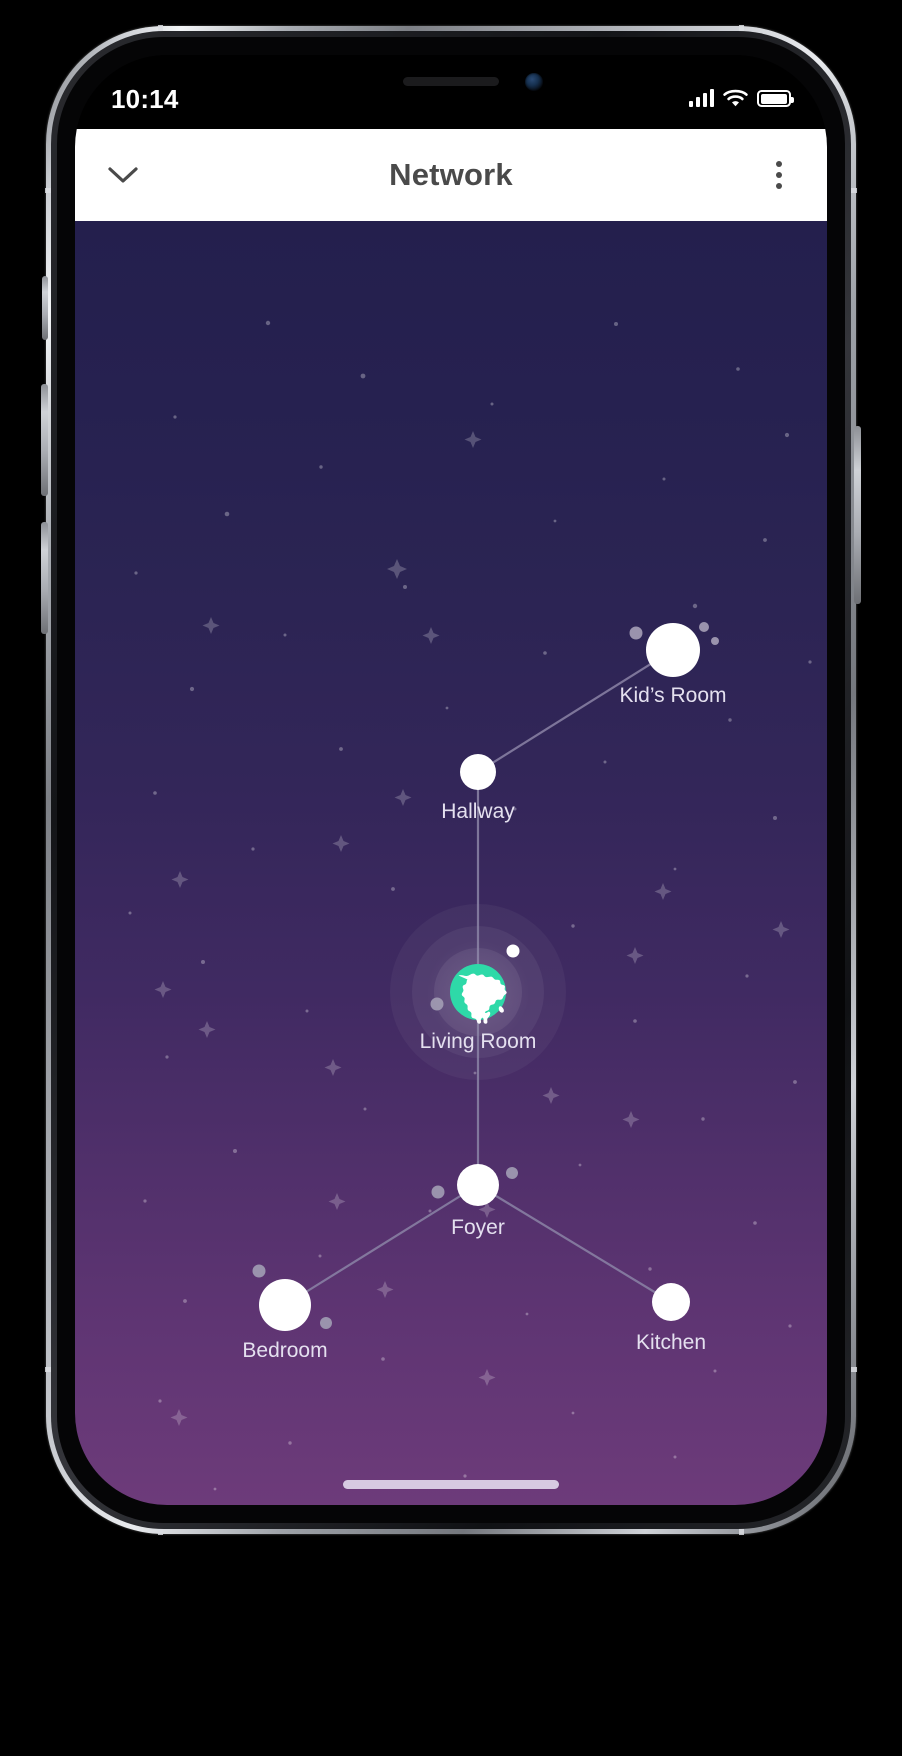  Describe the element at coordinates (853, 1369) in the screenshot. I see `antenna-line-right-bottom` at that location.